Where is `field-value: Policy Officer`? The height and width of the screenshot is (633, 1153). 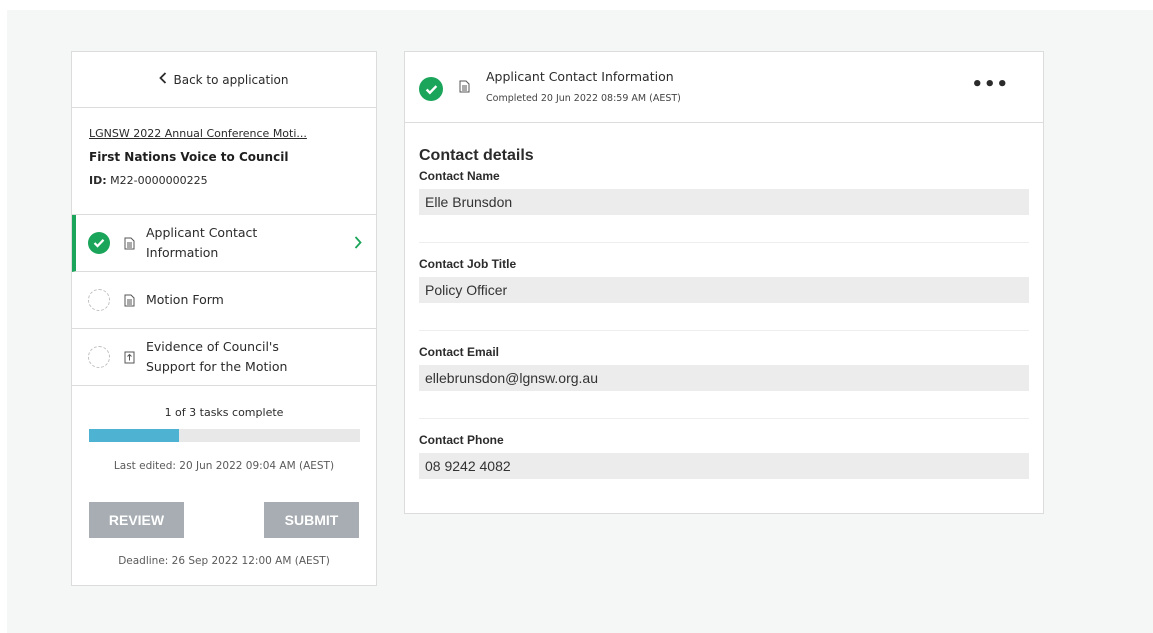
field-value: Policy Officer is located at coordinates (724, 290).